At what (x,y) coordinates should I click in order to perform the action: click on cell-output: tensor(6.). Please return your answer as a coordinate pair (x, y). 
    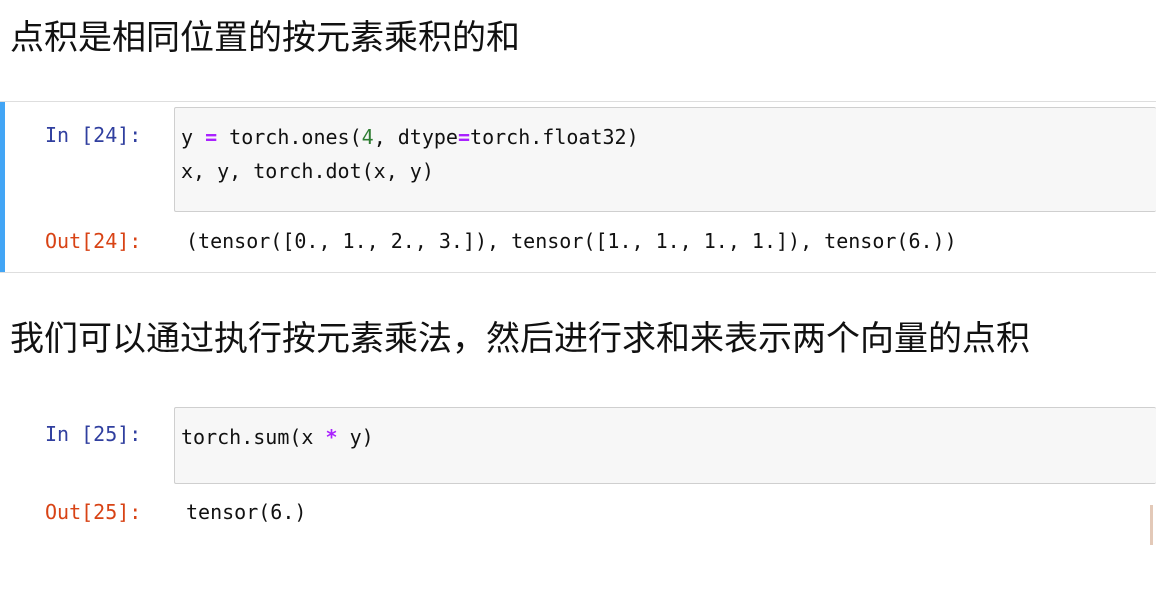
    Looking at the image, I should click on (246, 512).